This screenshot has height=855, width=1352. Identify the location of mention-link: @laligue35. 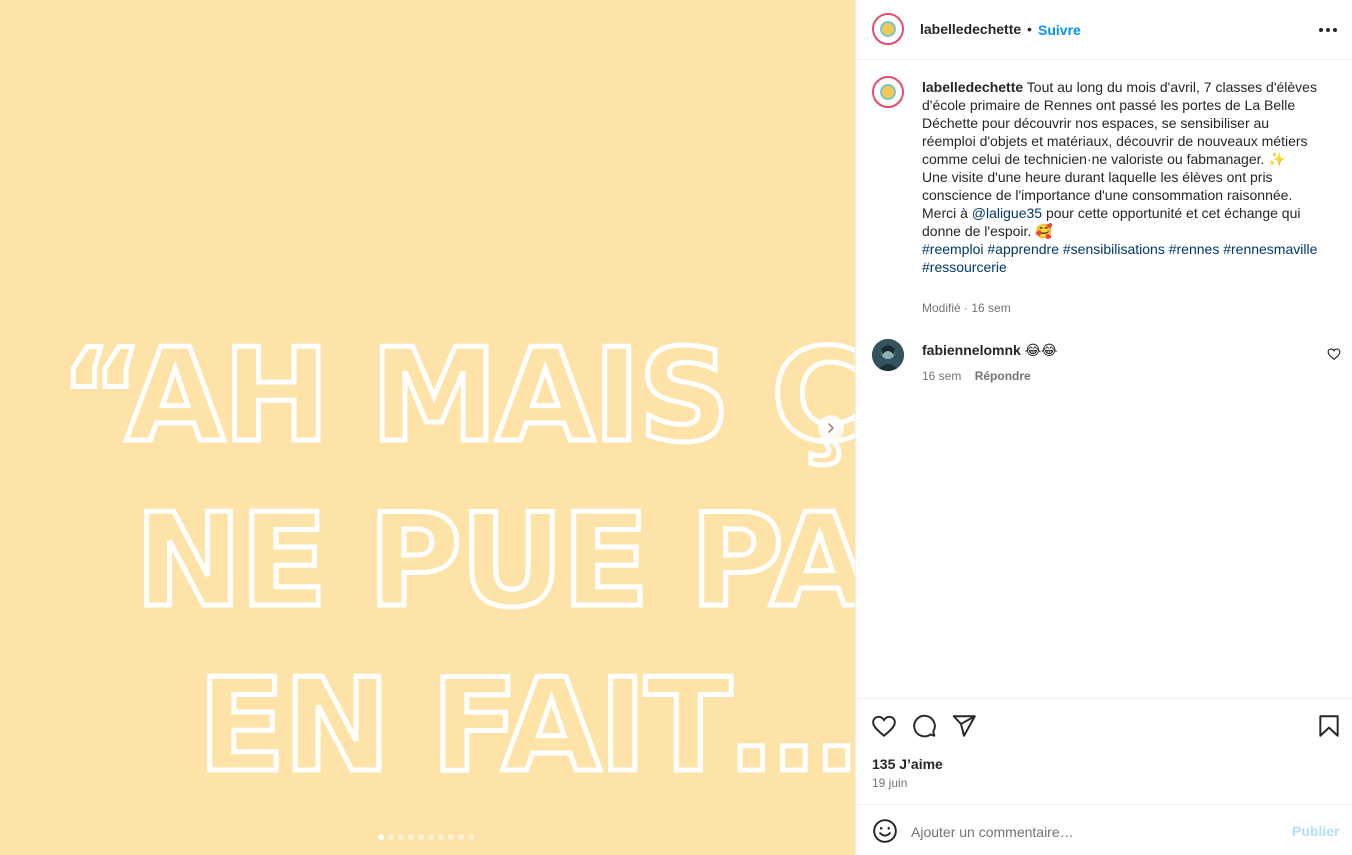
(1007, 213).